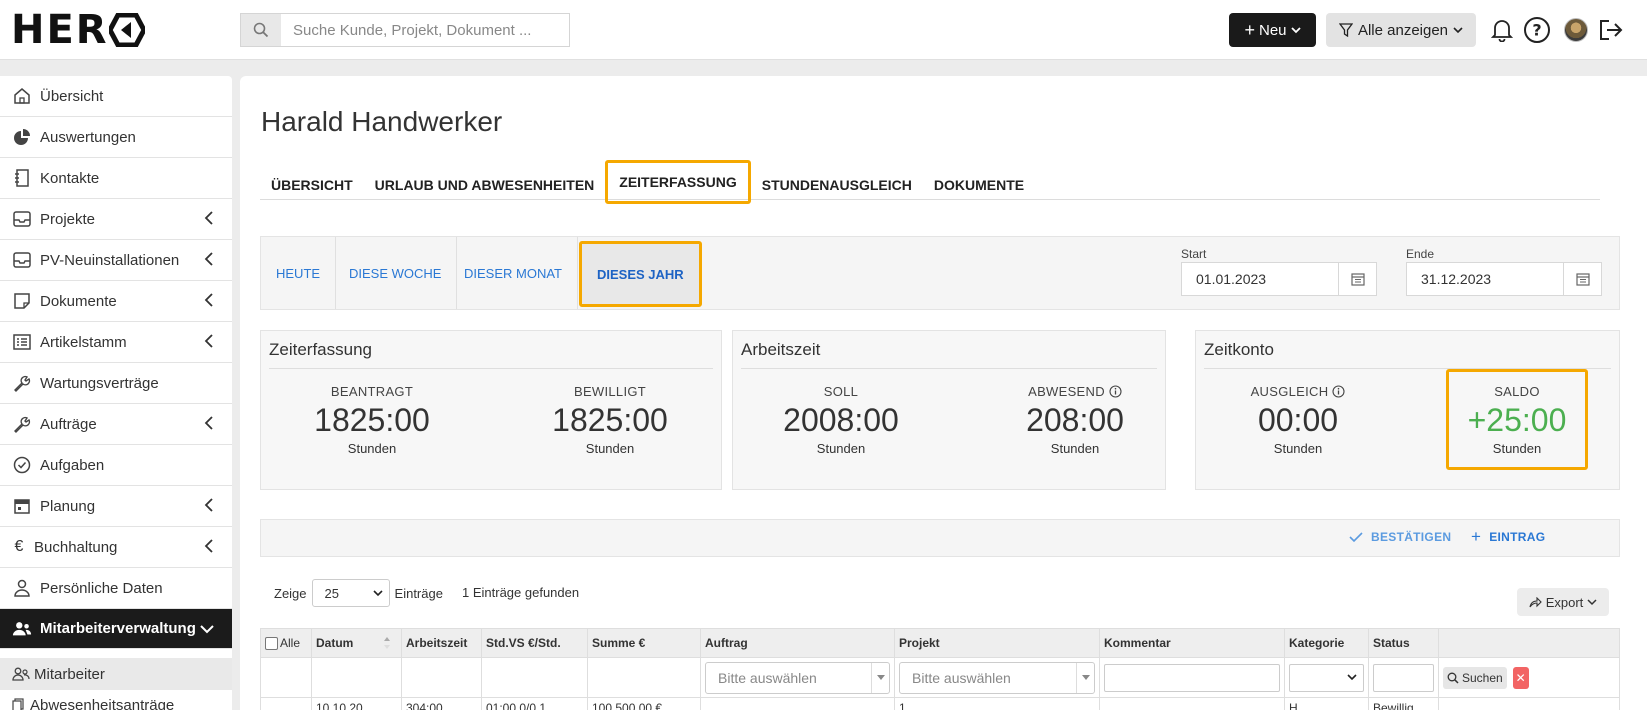 This screenshot has height=710, width=1647. I want to click on select-all-checkbox, so click(271, 643).